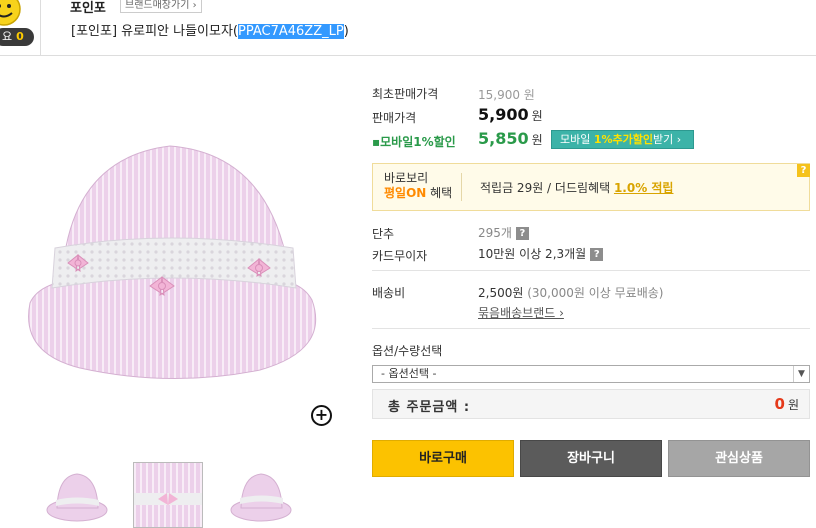 This screenshot has height=528, width=816. Describe the element at coordinates (577, 139) in the screenshot. I see `mobile-button-prefix: 모바일` at that location.